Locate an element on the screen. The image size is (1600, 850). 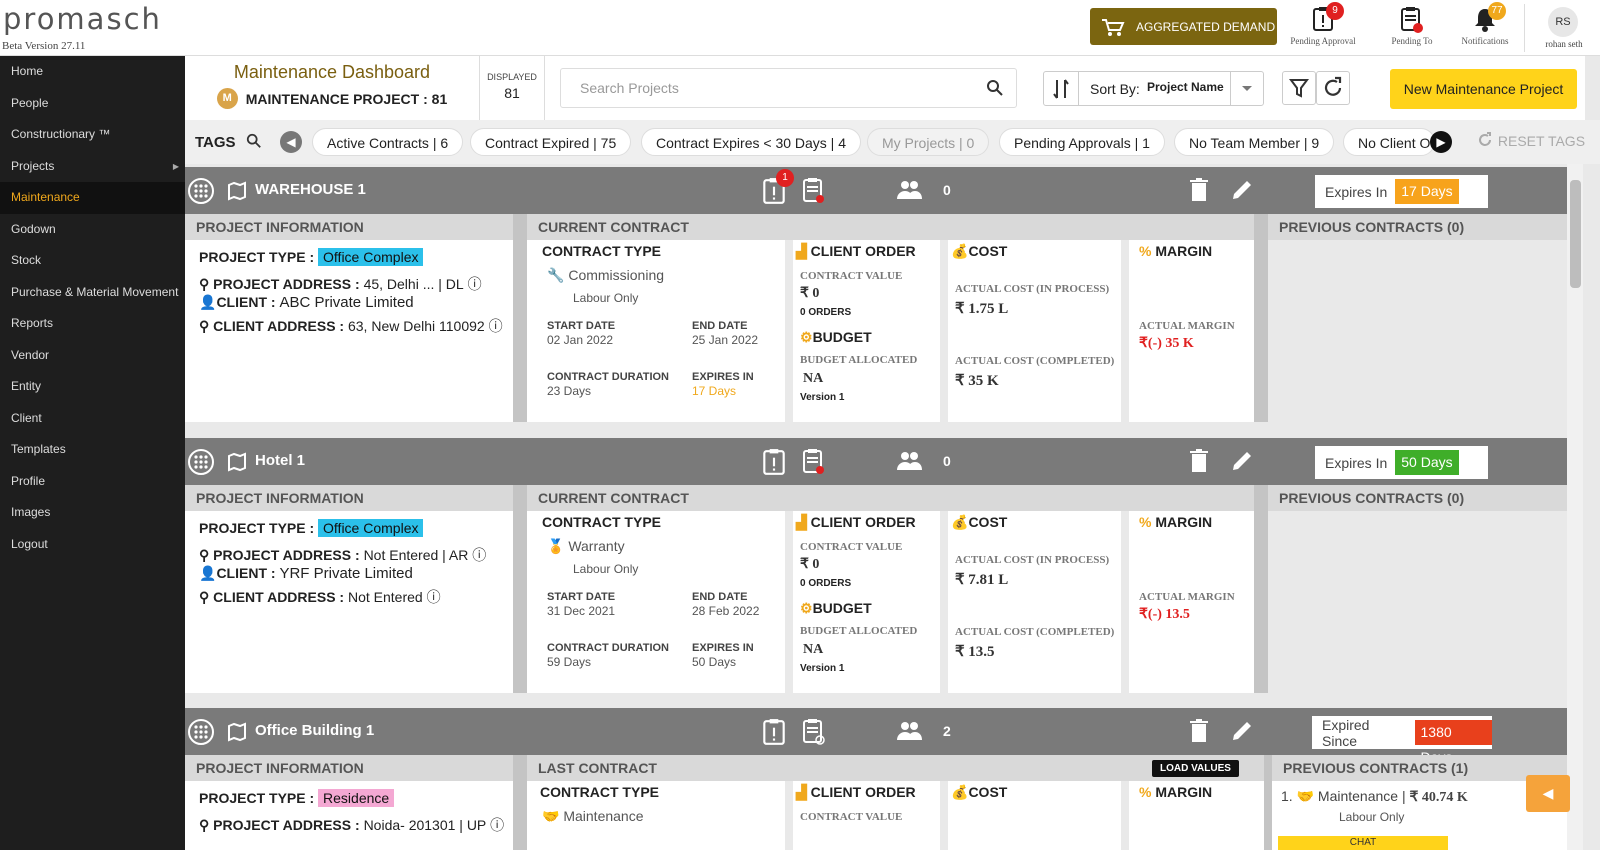
sidebar-item-profile: Profile is located at coordinates (92, 482).